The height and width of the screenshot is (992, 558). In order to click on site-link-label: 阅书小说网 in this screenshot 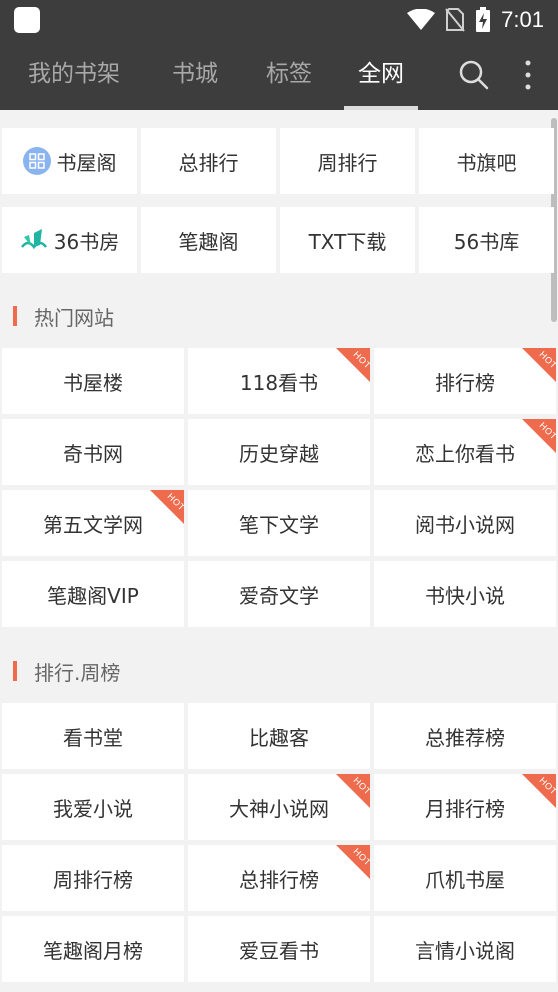, I will do `click(465, 524)`.